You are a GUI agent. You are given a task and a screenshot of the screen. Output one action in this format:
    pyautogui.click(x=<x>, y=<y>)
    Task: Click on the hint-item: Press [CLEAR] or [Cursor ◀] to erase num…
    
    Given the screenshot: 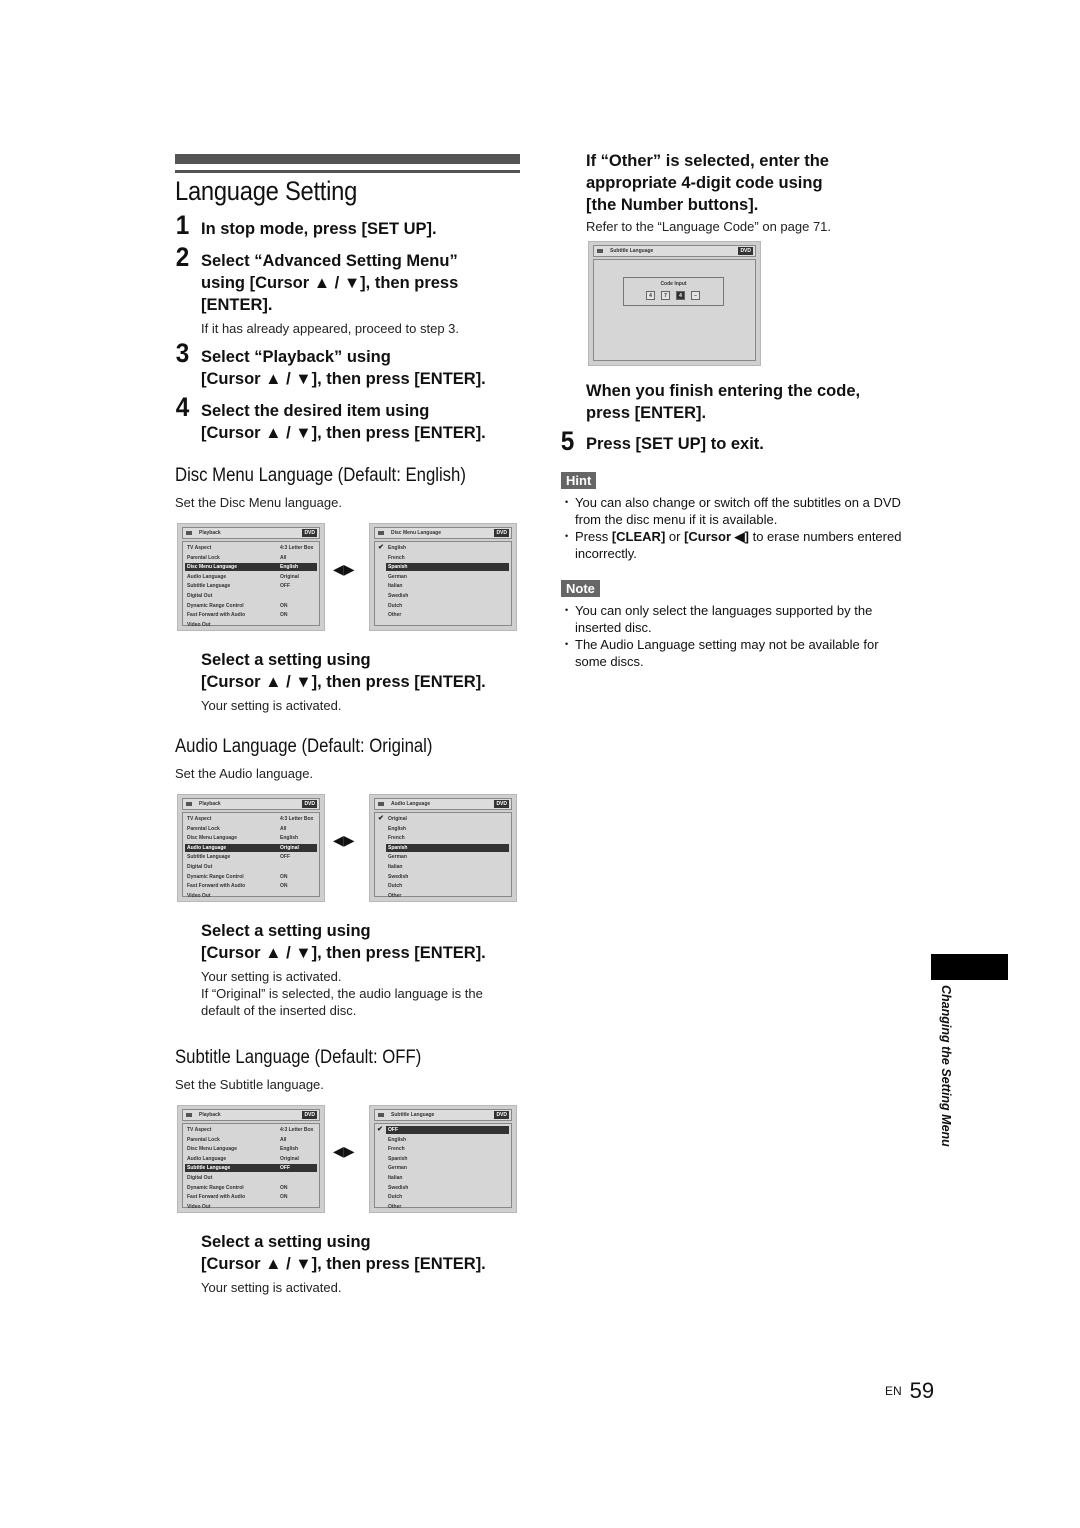 What is the action you would take?
    pyautogui.click(x=733, y=545)
    